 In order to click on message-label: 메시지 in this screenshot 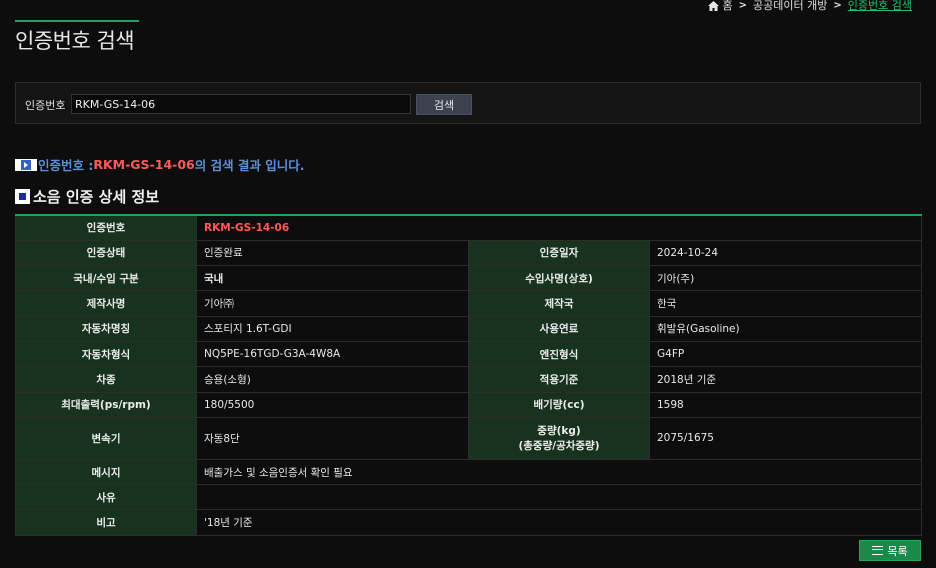, I will do `click(106, 472)`.